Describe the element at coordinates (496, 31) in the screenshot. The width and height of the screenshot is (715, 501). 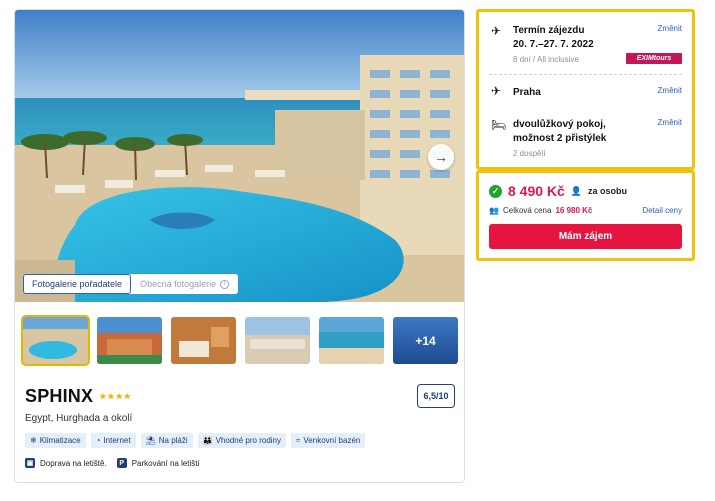
I see `plane-takeoff-icon: ✈` at that location.